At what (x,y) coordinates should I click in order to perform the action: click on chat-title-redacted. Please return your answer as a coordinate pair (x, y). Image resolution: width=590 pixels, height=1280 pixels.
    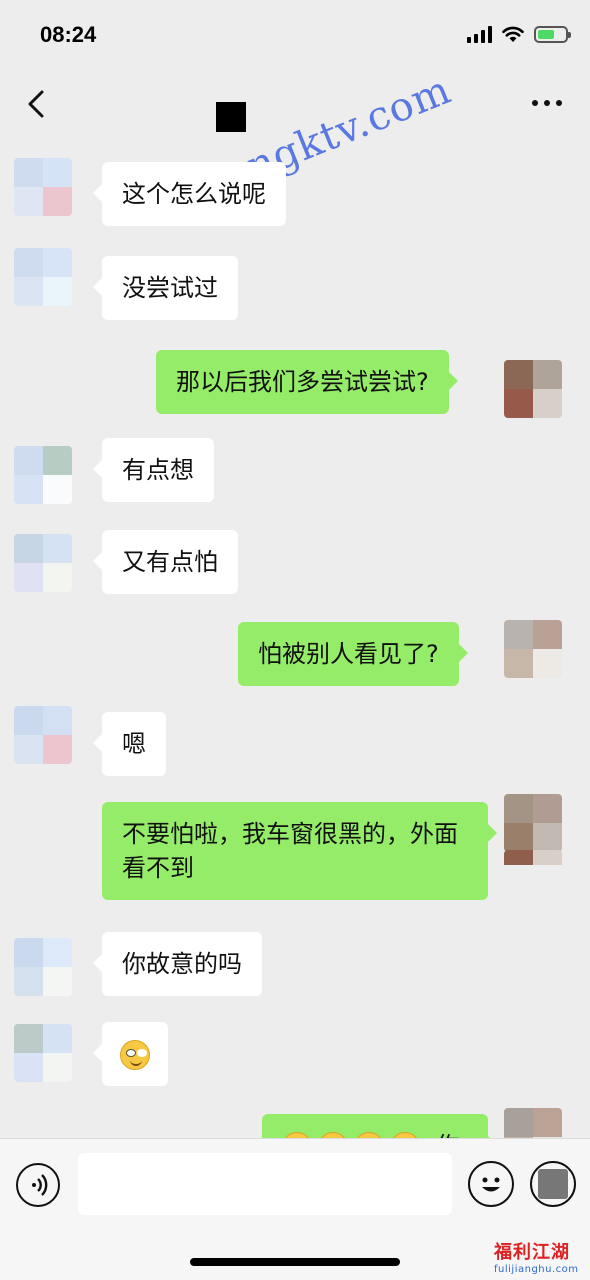
    Looking at the image, I should click on (231, 117).